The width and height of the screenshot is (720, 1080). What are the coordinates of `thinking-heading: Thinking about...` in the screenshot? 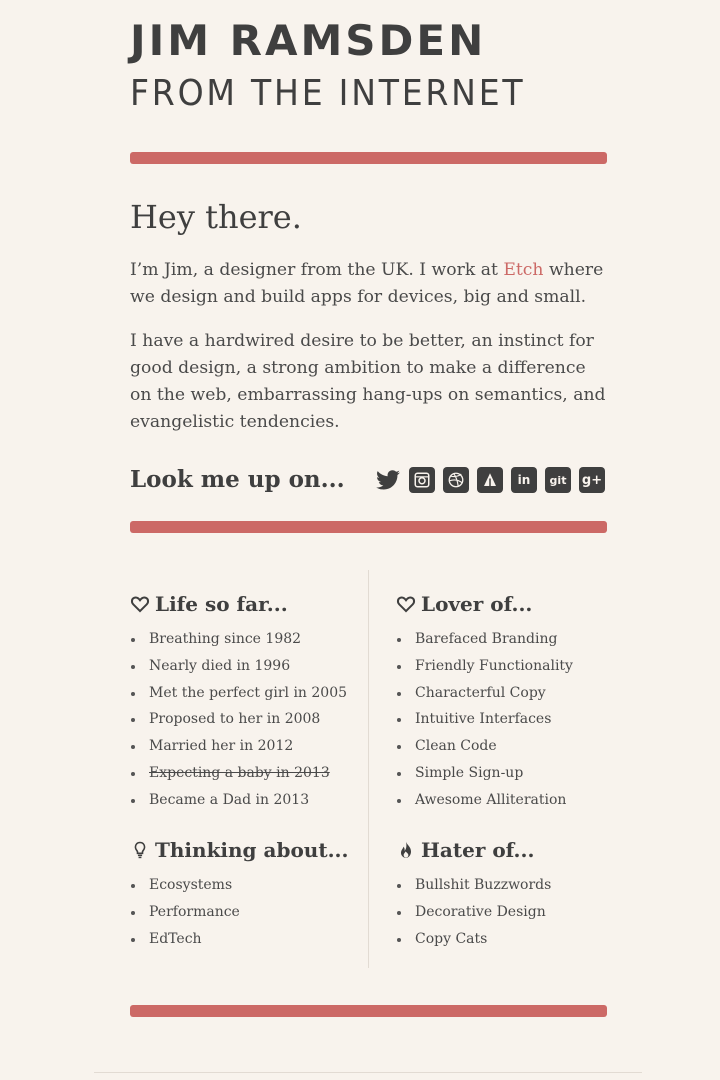 It's located at (245, 850).